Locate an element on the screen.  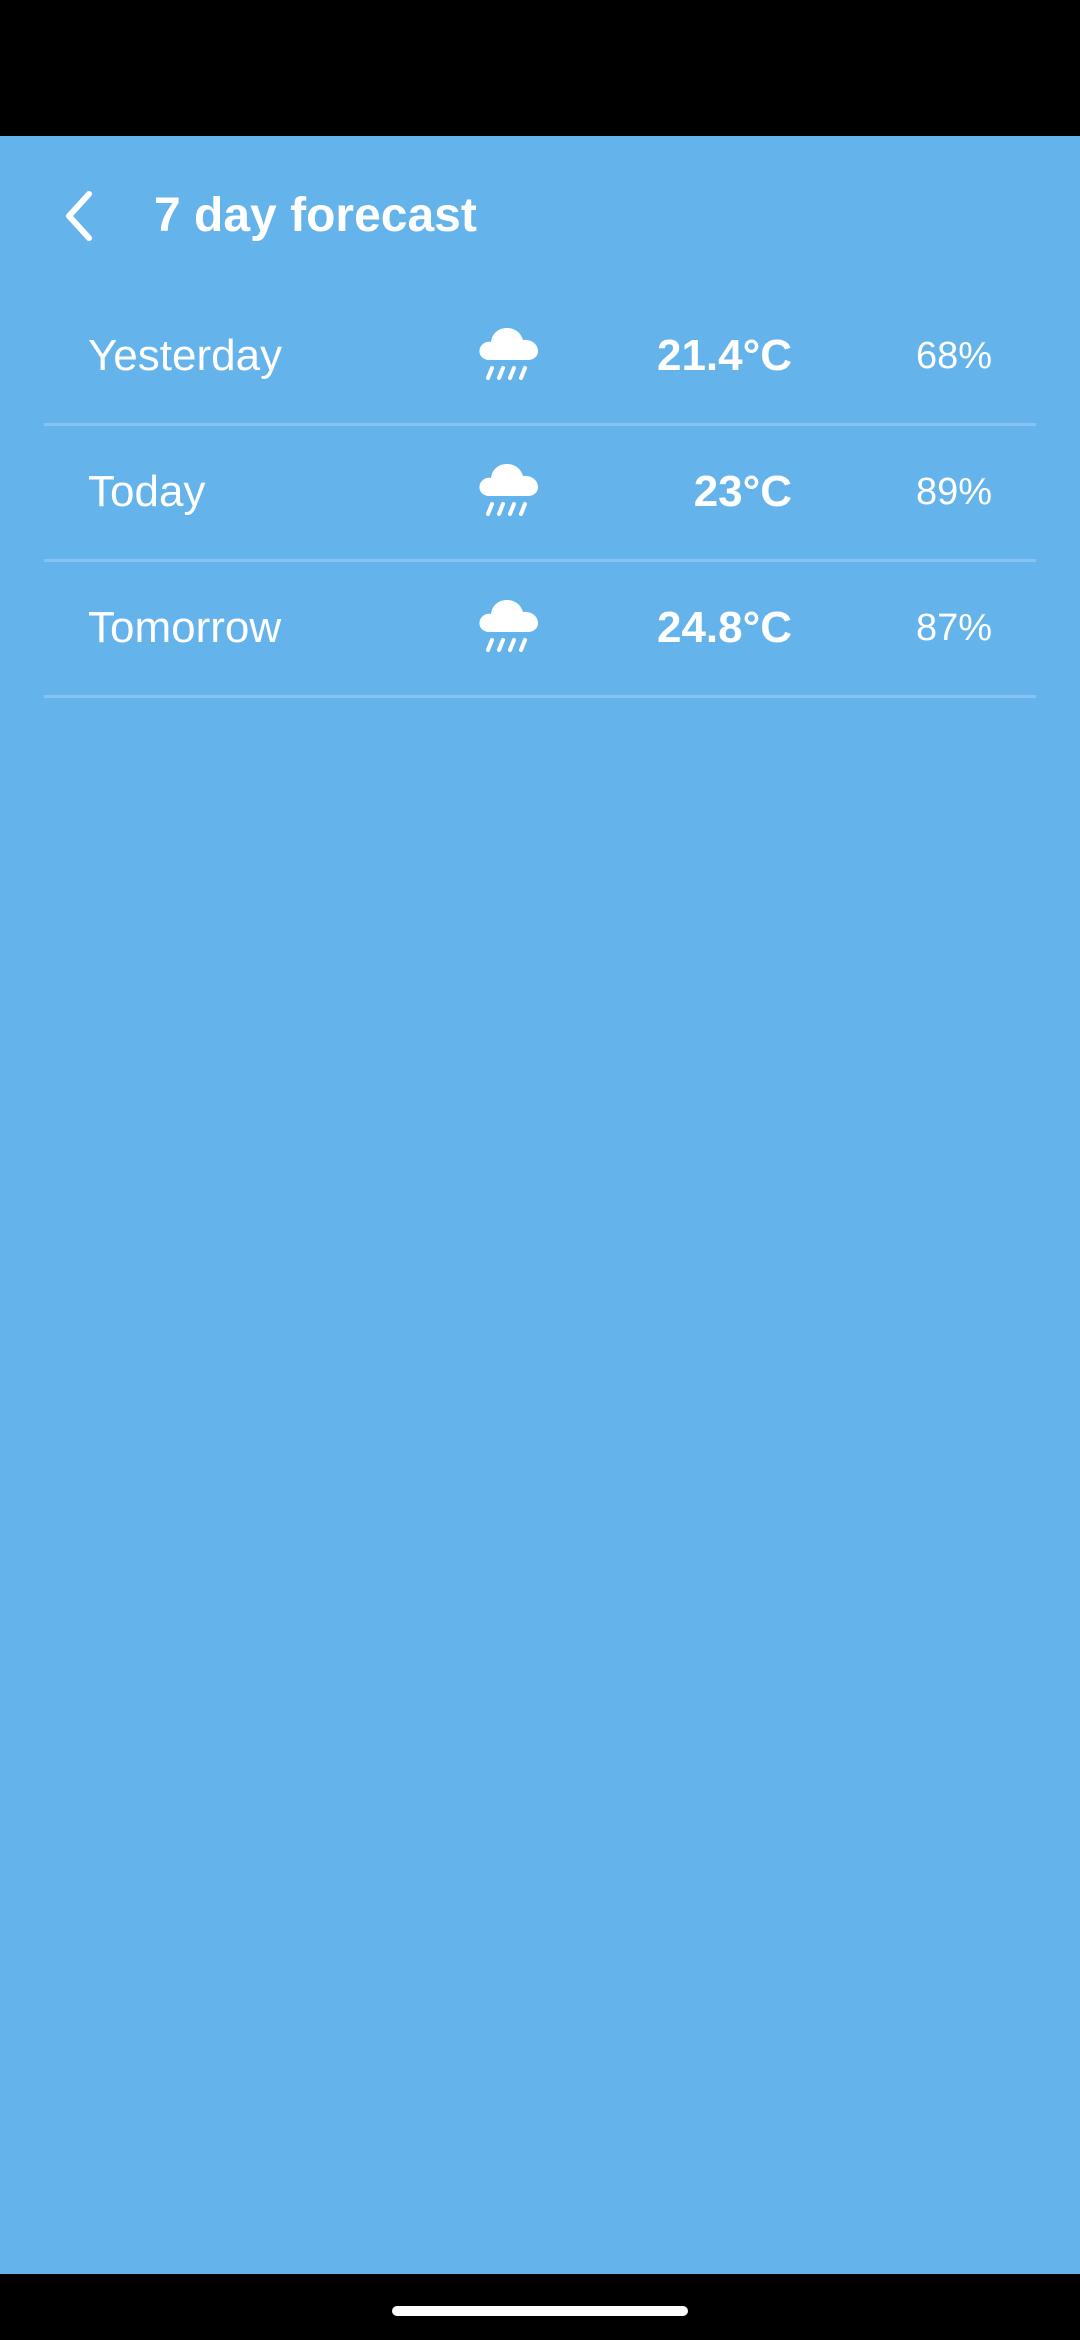
day-label: Yesterday is located at coordinates (185, 355).